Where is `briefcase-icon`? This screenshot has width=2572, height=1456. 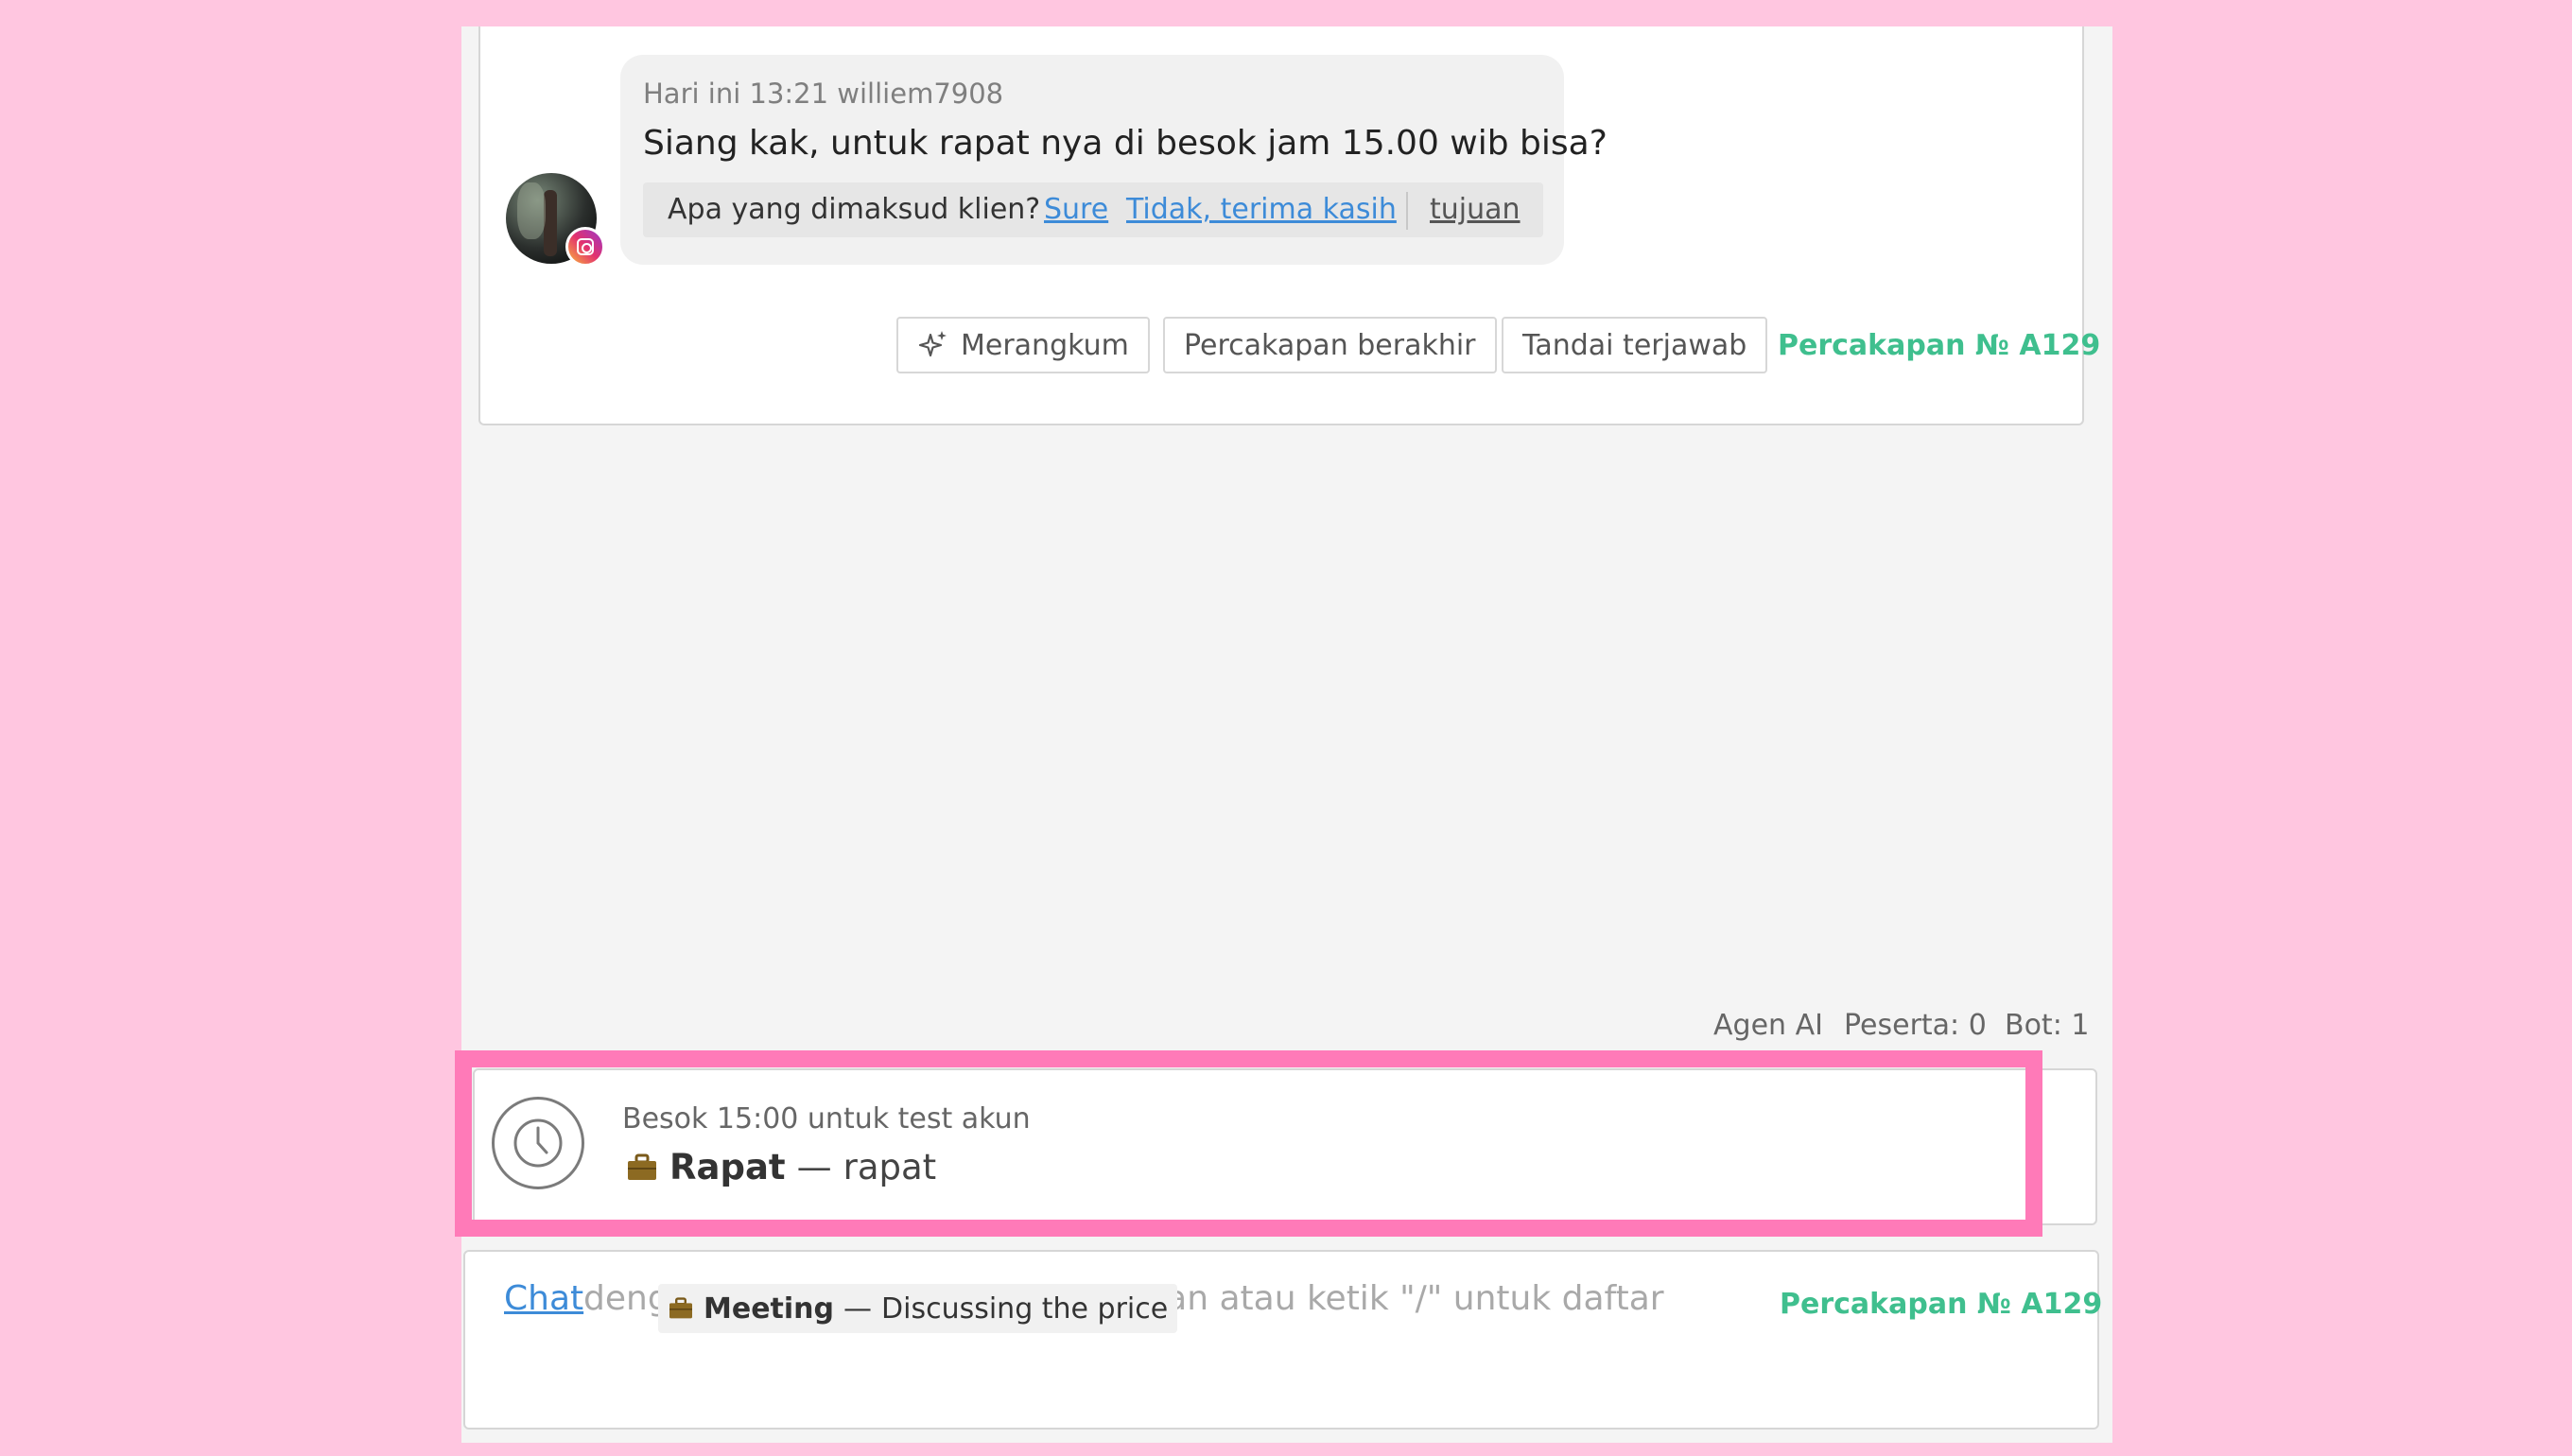 briefcase-icon is located at coordinates (680, 1308).